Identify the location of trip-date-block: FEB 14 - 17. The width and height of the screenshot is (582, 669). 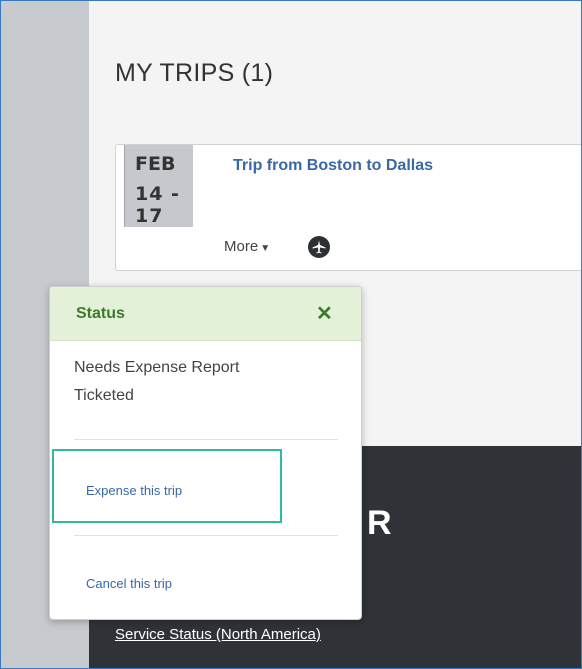
(158, 186).